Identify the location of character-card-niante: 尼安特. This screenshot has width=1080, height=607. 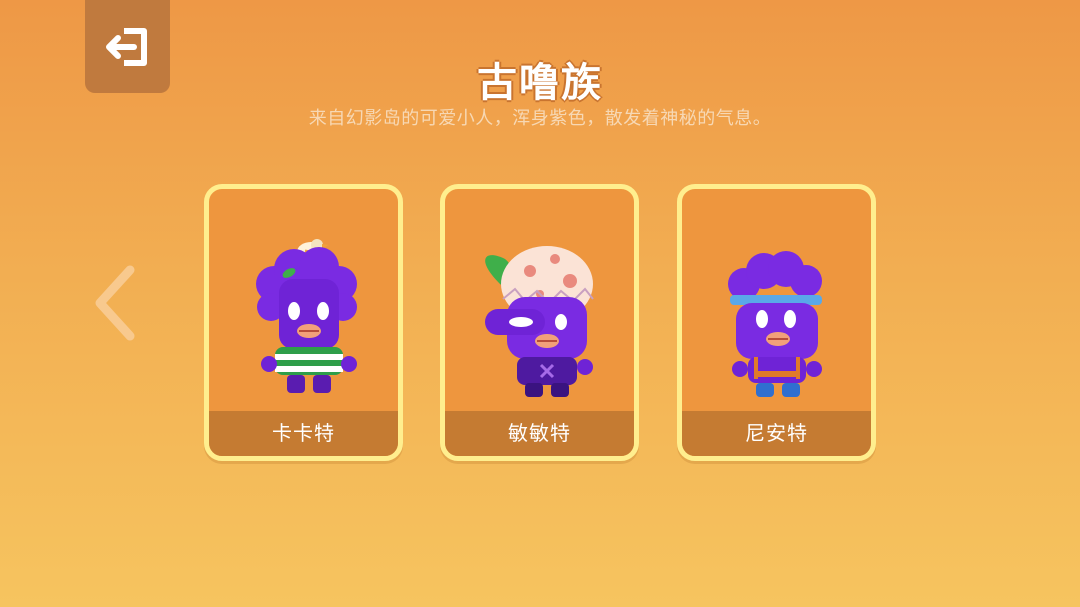
(776, 322).